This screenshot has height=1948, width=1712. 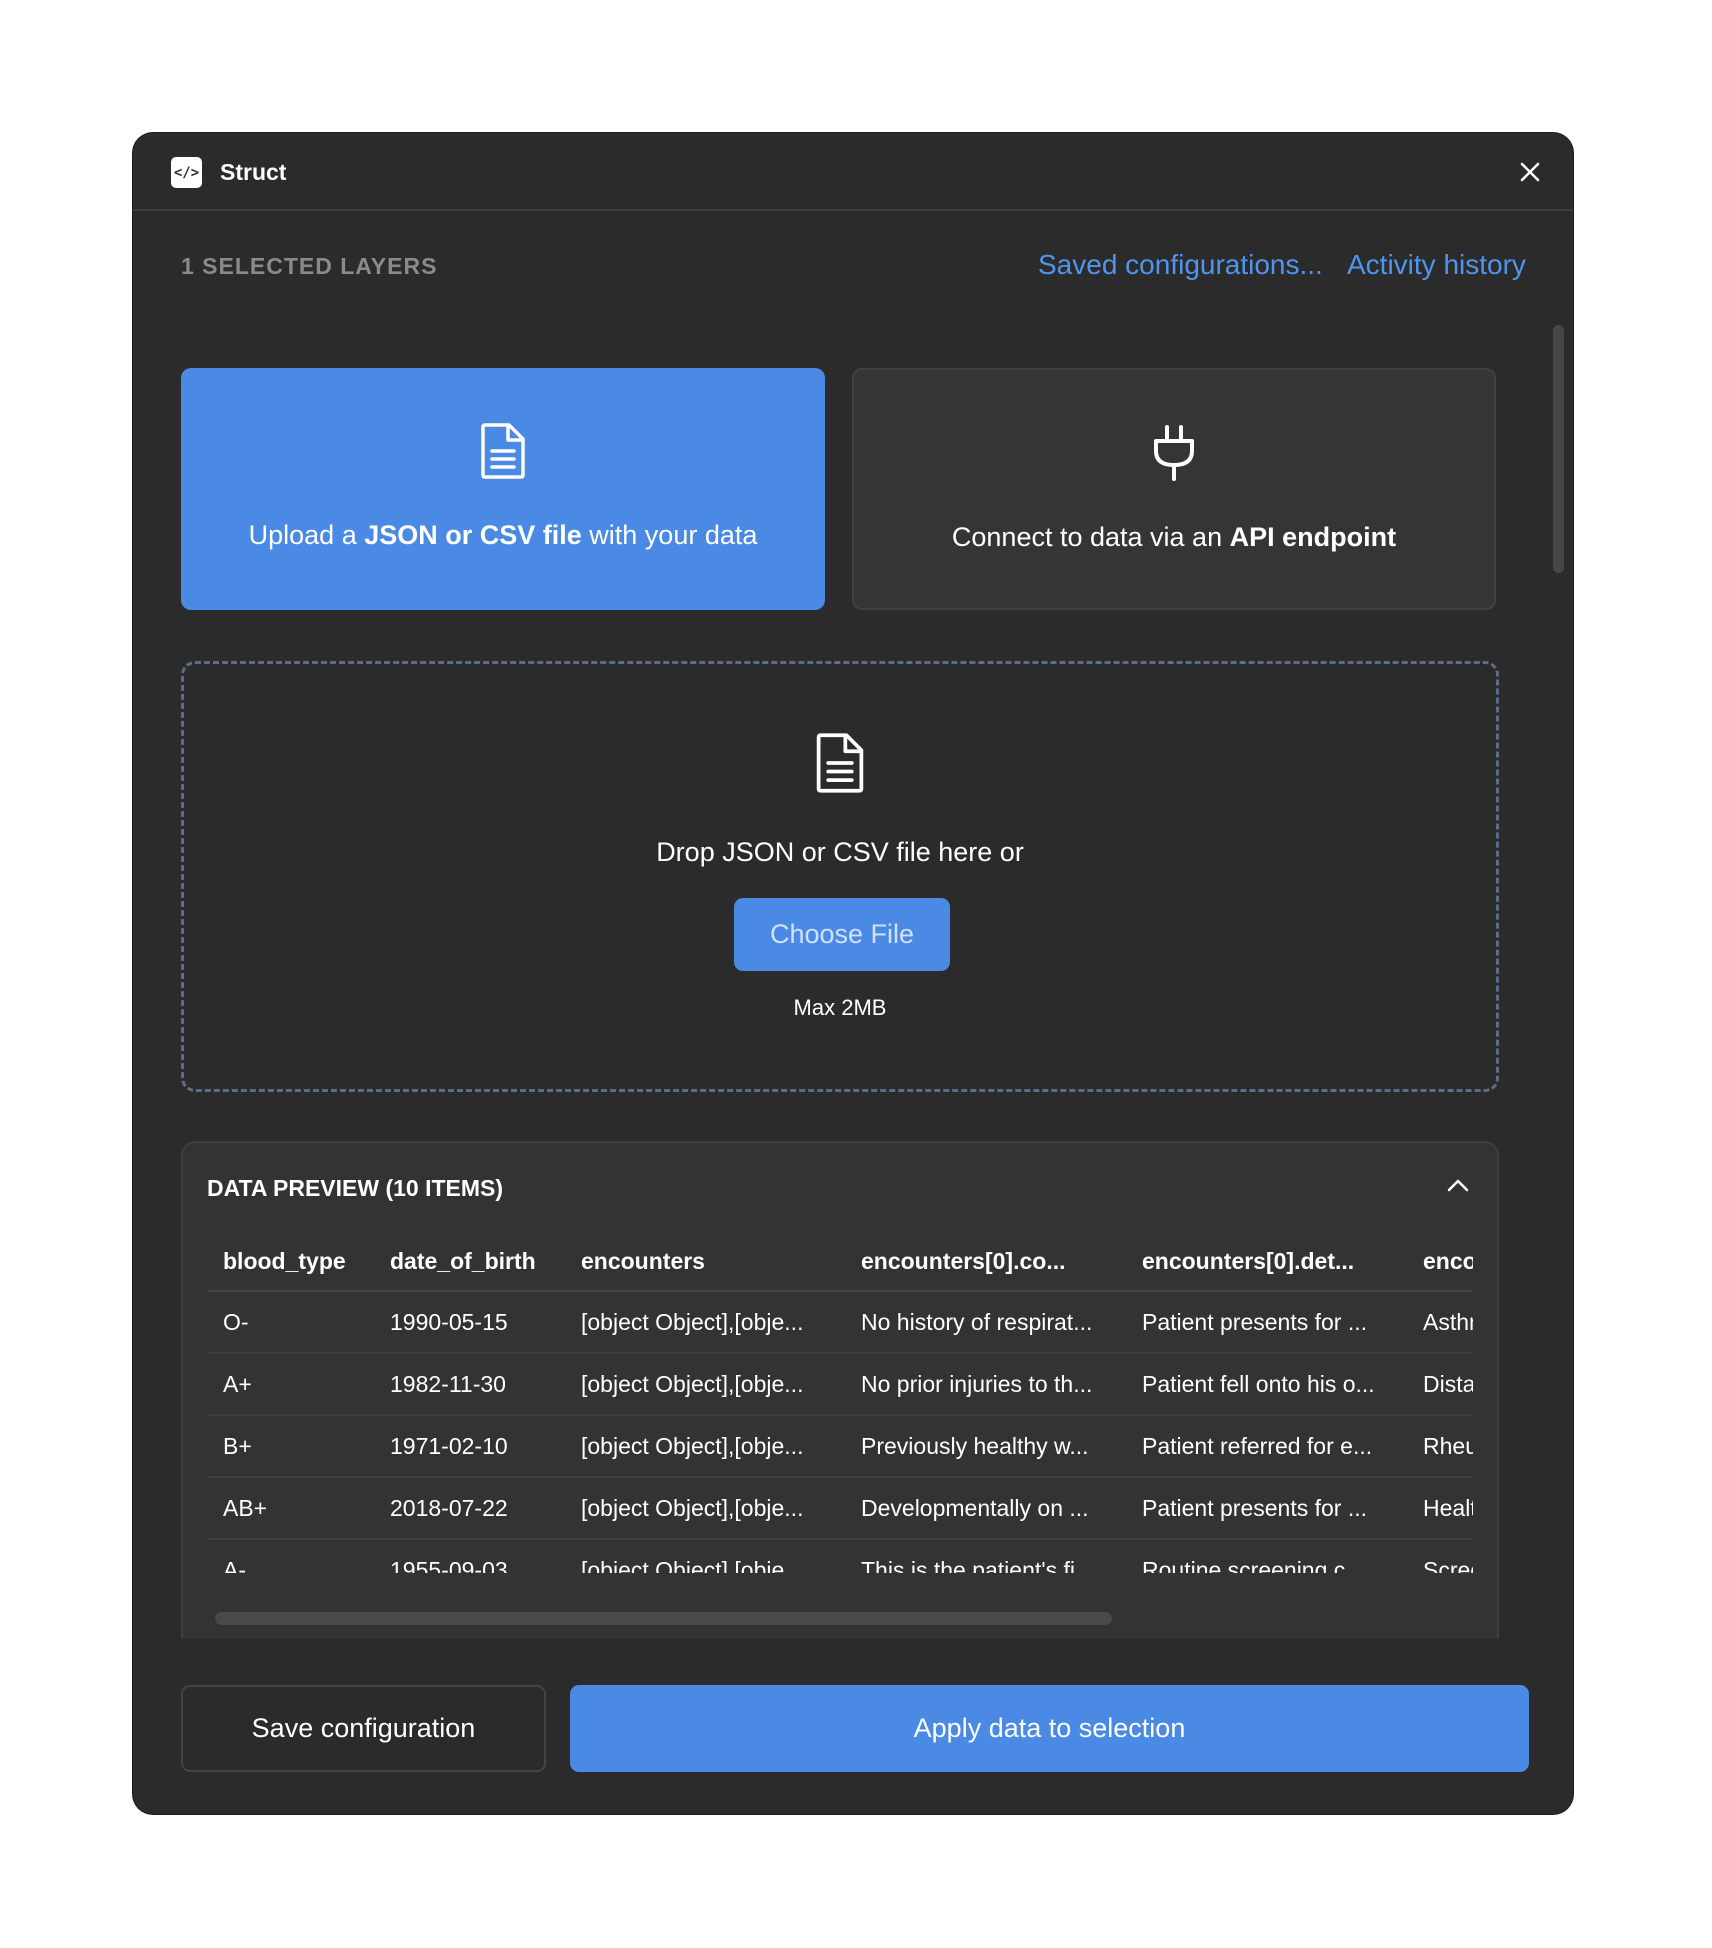 What do you see at coordinates (469, 1508) in the screenshot?
I see `table-cell: 2018-07-22` at bounding box center [469, 1508].